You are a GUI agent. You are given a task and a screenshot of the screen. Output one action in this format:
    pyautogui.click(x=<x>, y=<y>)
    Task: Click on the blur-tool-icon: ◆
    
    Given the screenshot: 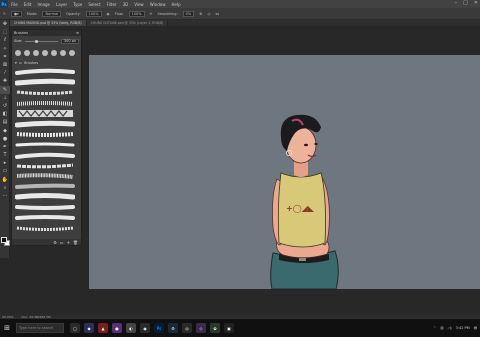 What is the action you would take?
    pyautogui.click(x=5, y=130)
    